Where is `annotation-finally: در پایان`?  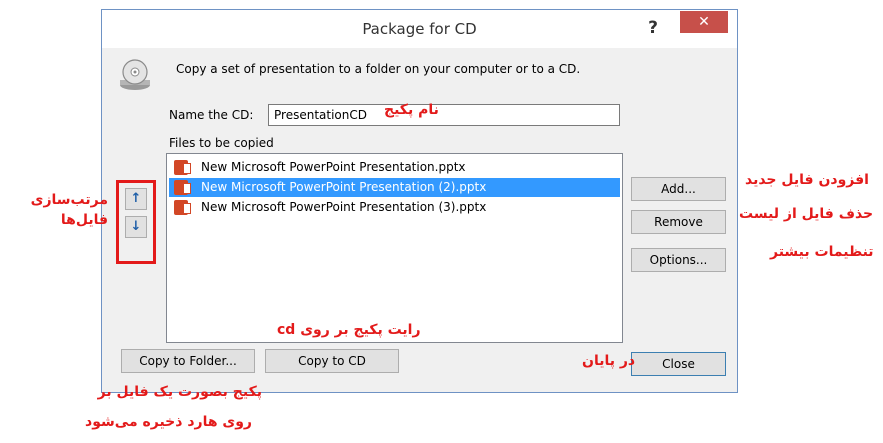
annotation-finally: در پایان is located at coordinates (609, 361).